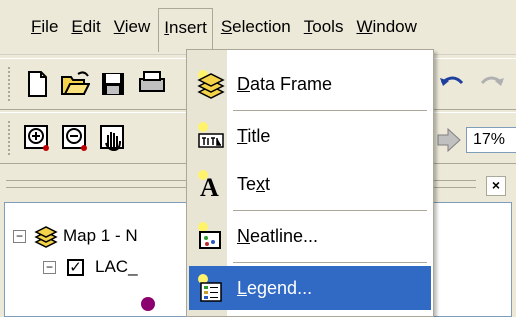 The image size is (516, 317). Describe the element at coordinates (116, 267) in the screenshot. I see `layer-label: LAC_` at that location.